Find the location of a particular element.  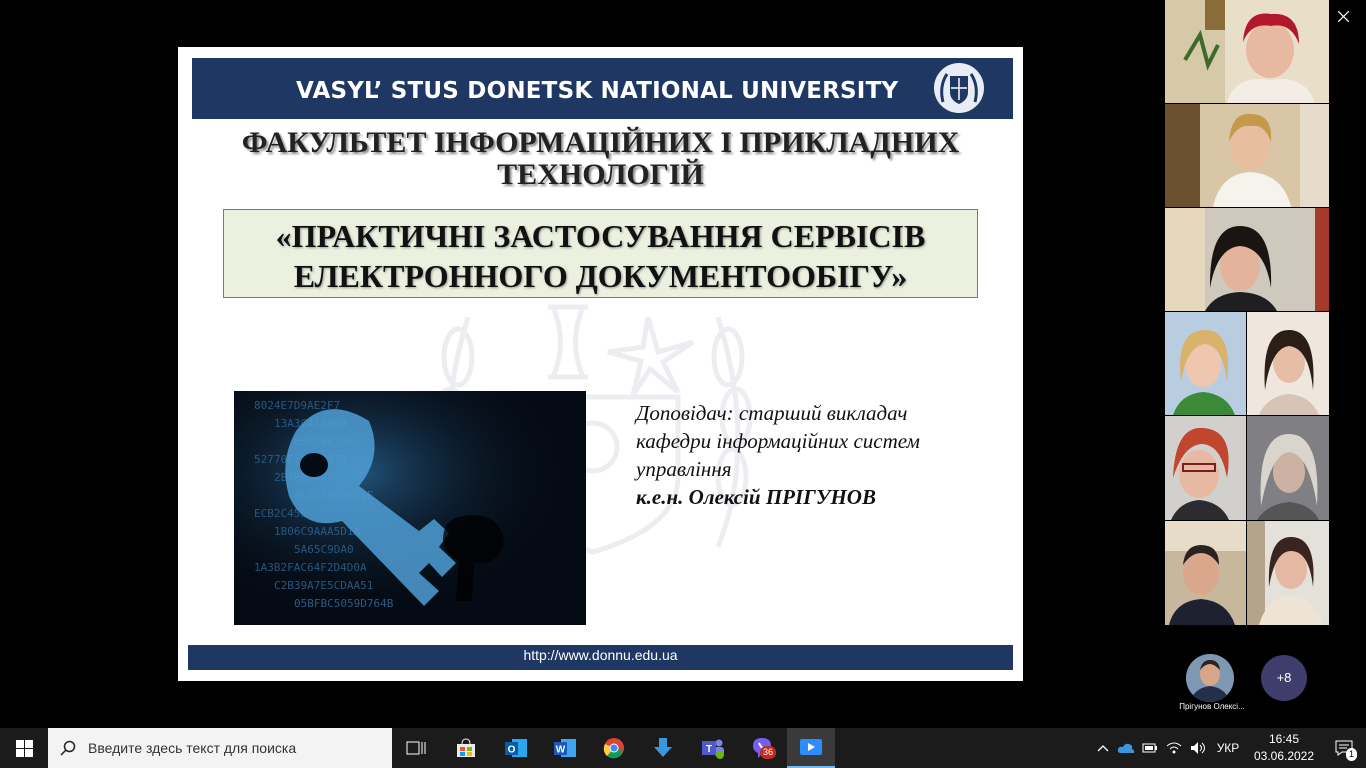

taskbar-clock: 16:45 03.06.2022 is located at coordinates (1284, 748).